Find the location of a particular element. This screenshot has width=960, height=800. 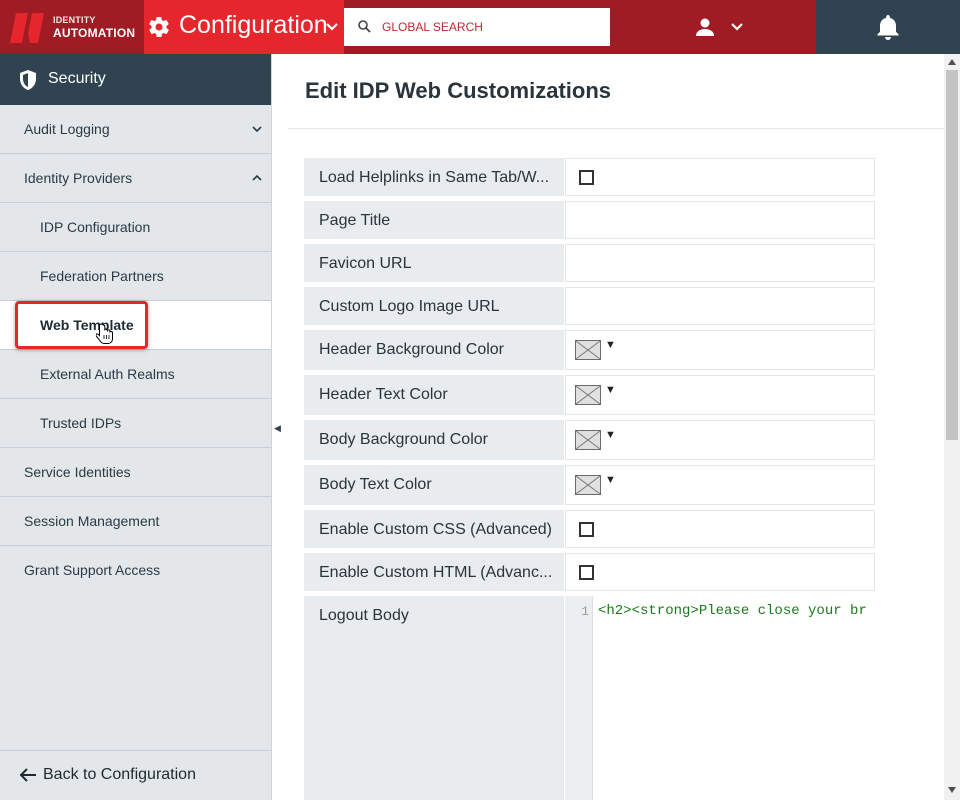

global-search-input is located at coordinates (492, 27).